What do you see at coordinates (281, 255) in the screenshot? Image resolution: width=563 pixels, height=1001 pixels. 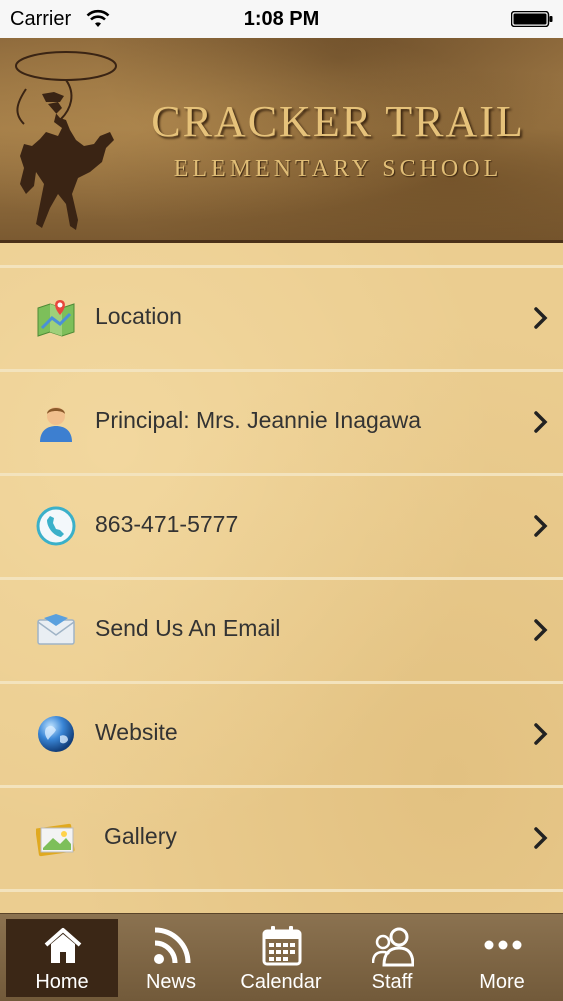 I see `menu-top-divider` at bounding box center [281, 255].